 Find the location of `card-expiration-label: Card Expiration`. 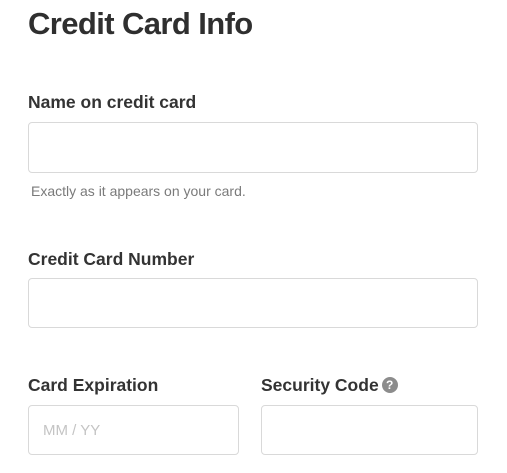

card-expiration-label: Card Expiration is located at coordinates (93, 385).